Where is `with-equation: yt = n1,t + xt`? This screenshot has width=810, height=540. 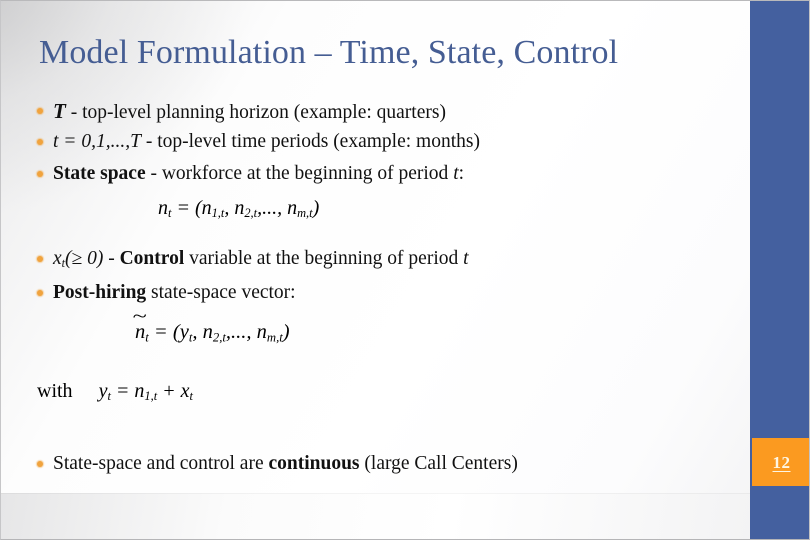
with-equation: yt = n1,t + xt is located at coordinates (146, 392).